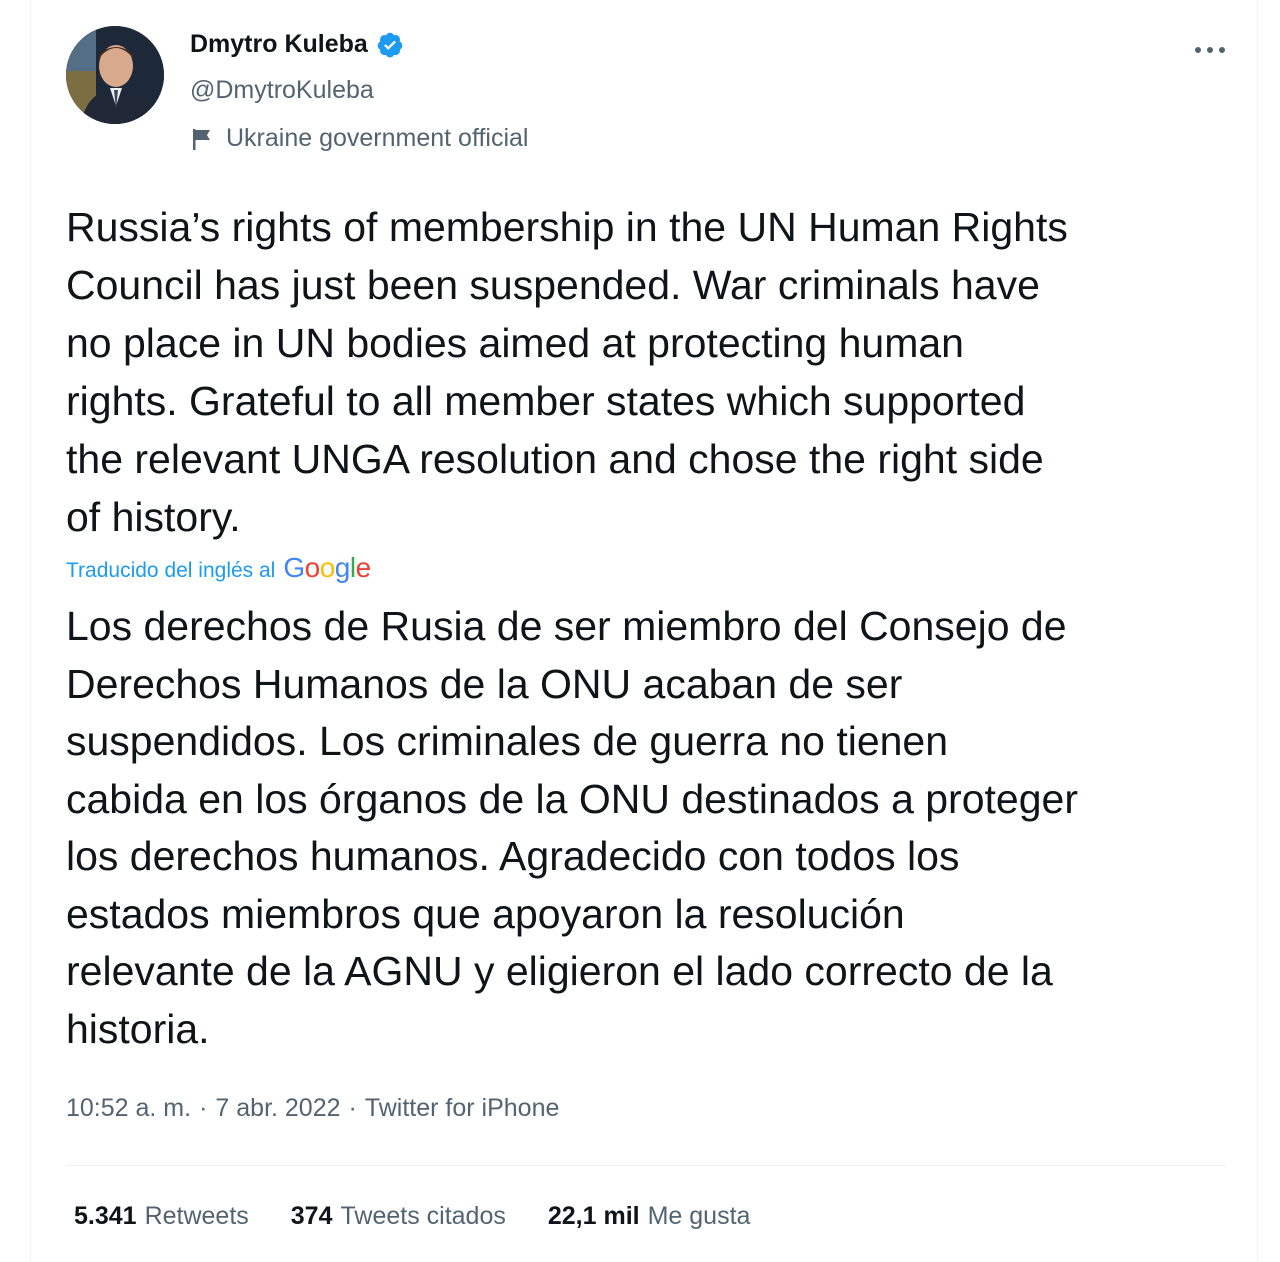  I want to click on government-label-text: Ukraine government official, so click(377, 138).